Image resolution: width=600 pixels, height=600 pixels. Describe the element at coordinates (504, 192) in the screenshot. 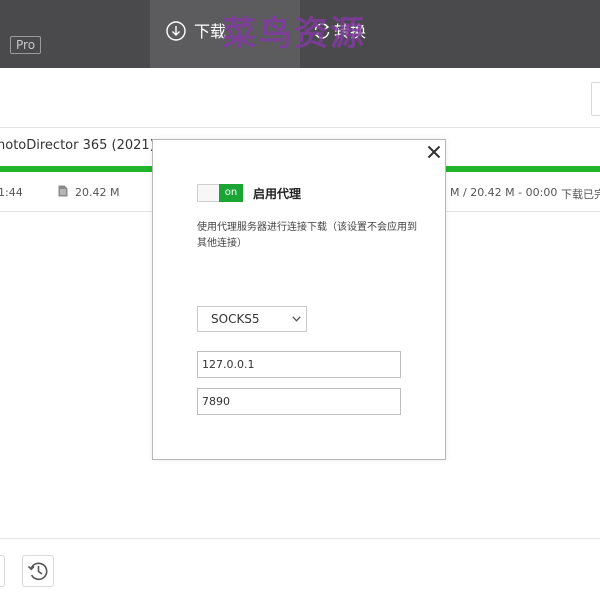

I see `transfer-status: M / 20.42 M - 00:00` at that location.